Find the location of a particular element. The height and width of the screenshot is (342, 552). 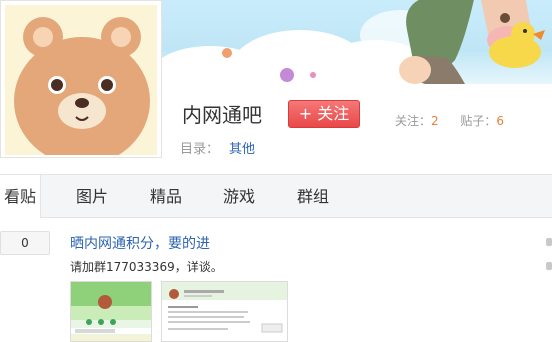

tab-posts: 看贴 is located at coordinates (21, 196).